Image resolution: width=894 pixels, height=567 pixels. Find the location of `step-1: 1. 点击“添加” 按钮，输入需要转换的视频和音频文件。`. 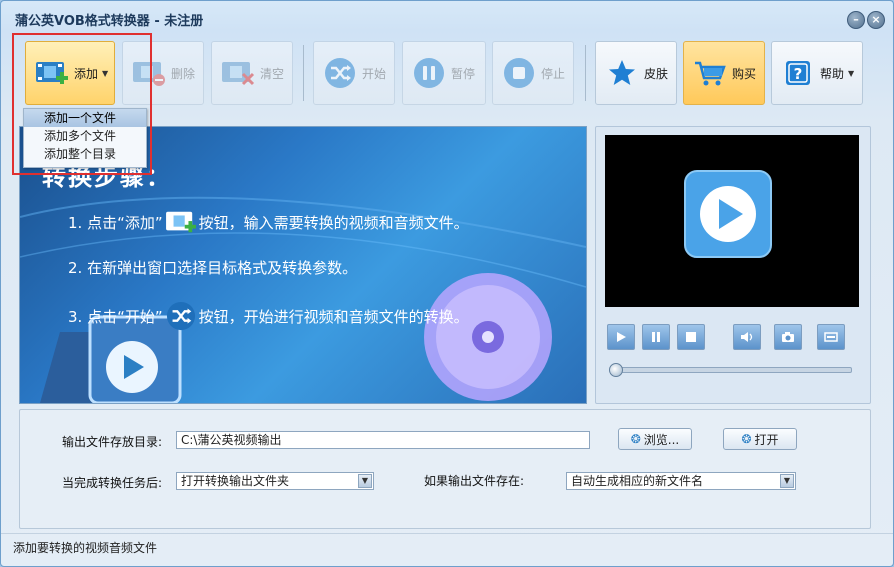

step-1: 1. 点击“添加” 按钮，输入需要转换的视频和音频文件。 is located at coordinates (268, 222).